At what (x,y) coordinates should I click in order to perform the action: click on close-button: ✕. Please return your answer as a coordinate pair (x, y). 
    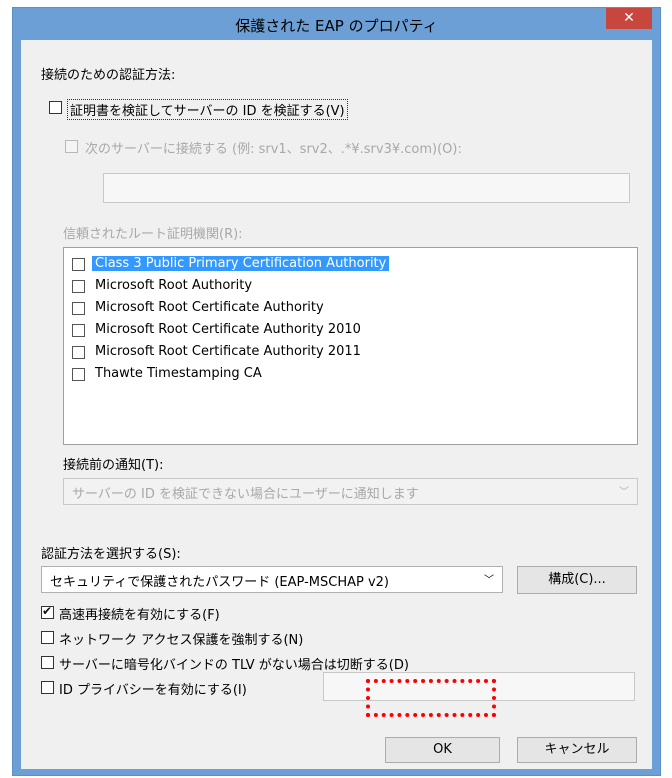
    Looking at the image, I should click on (629, 18).